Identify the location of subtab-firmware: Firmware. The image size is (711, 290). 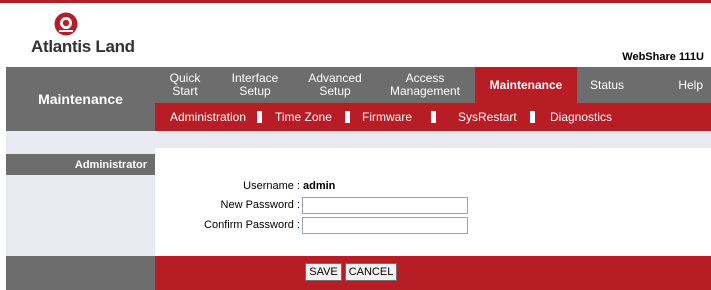
(387, 117).